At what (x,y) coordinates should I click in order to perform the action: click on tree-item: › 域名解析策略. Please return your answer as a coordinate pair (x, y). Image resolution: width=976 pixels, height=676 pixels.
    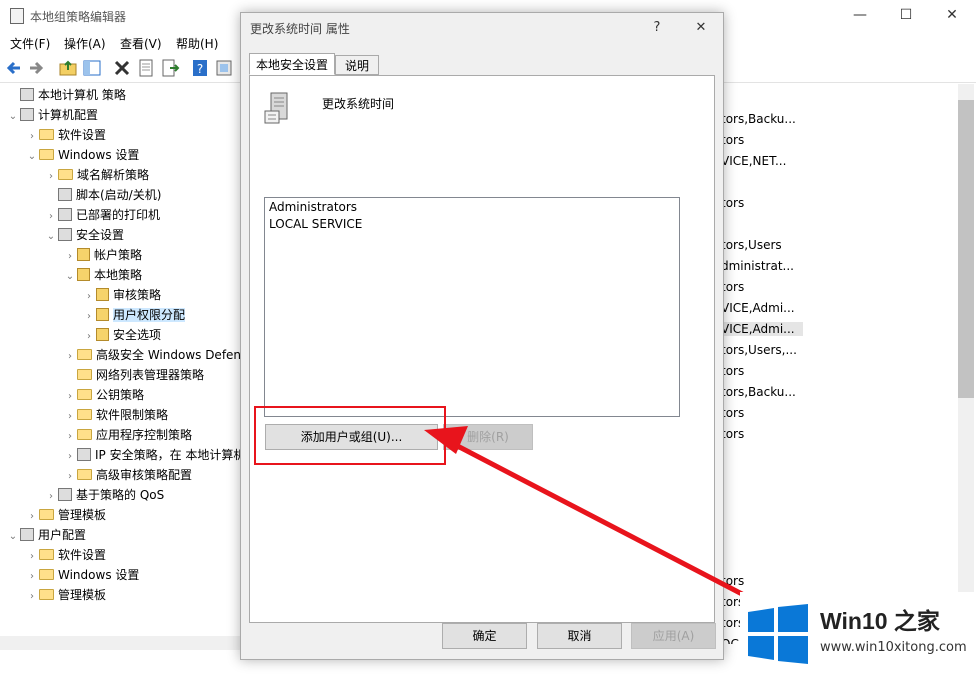
    Looking at the image, I should click on (96, 175).